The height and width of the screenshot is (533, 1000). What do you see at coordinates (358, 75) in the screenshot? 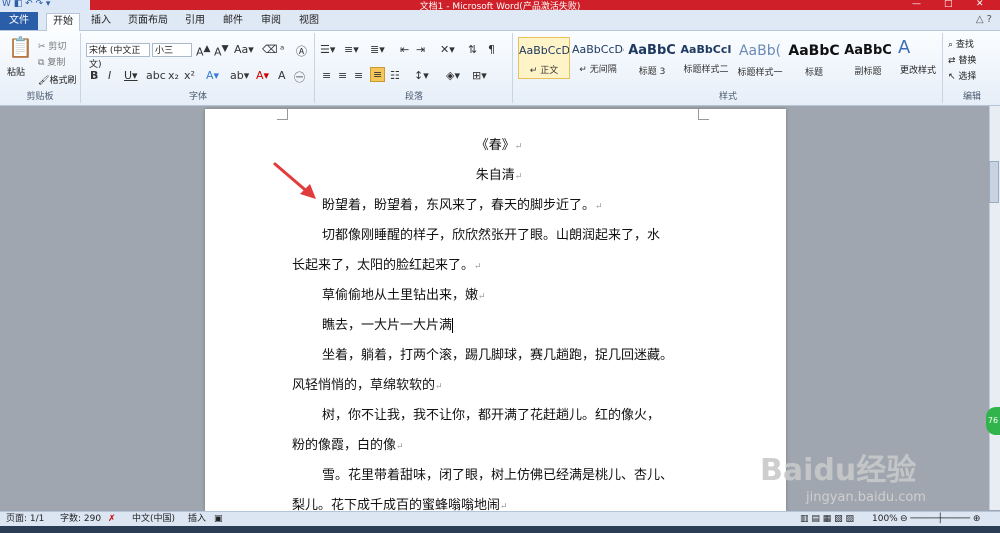
I see `align-right-icon: ≡` at bounding box center [358, 75].